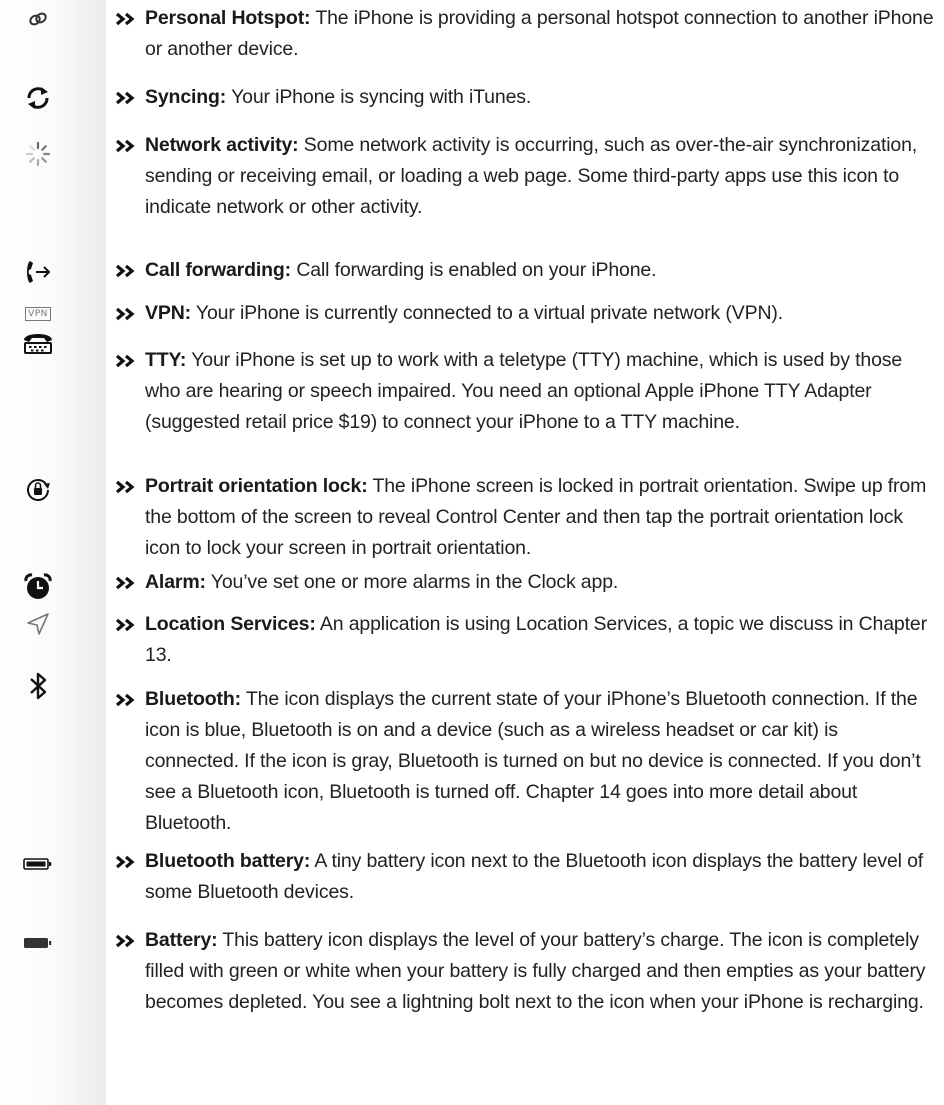  Describe the element at coordinates (38, 98) in the screenshot. I see `sync-icon` at that location.